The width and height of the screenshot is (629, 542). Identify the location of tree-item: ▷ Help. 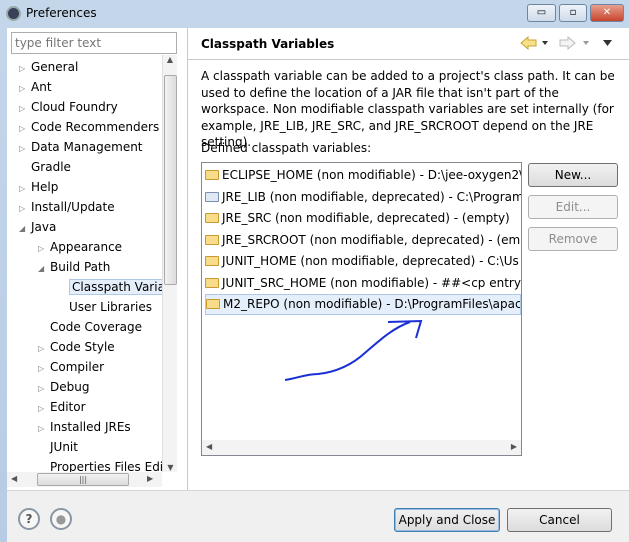
(38, 187).